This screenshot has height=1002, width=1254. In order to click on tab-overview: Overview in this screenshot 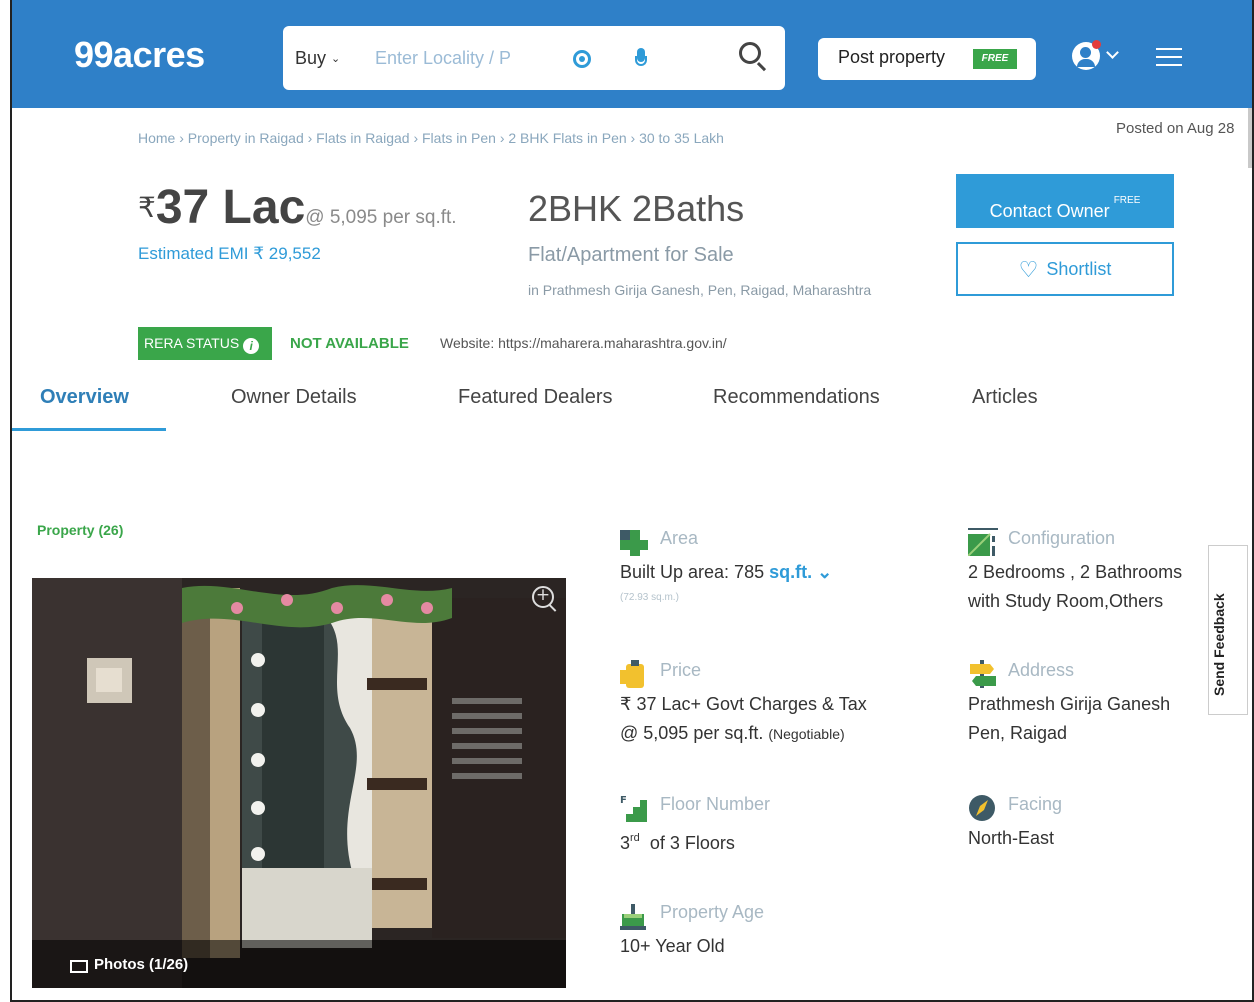, I will do `click(84, 397)`.